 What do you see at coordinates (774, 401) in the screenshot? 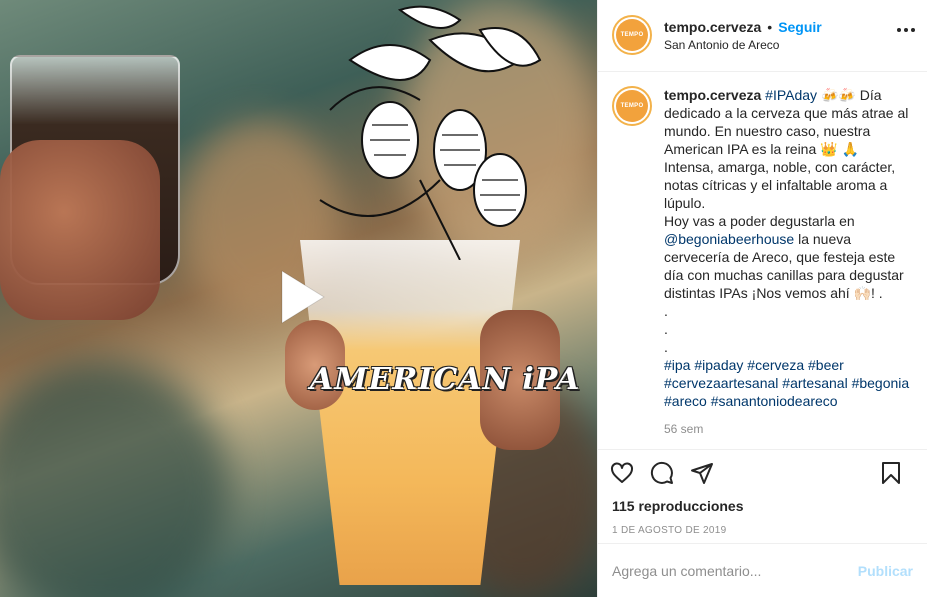
I see `hashtag-link: #sanantoniodeareco` at bounding box center [774, 401].